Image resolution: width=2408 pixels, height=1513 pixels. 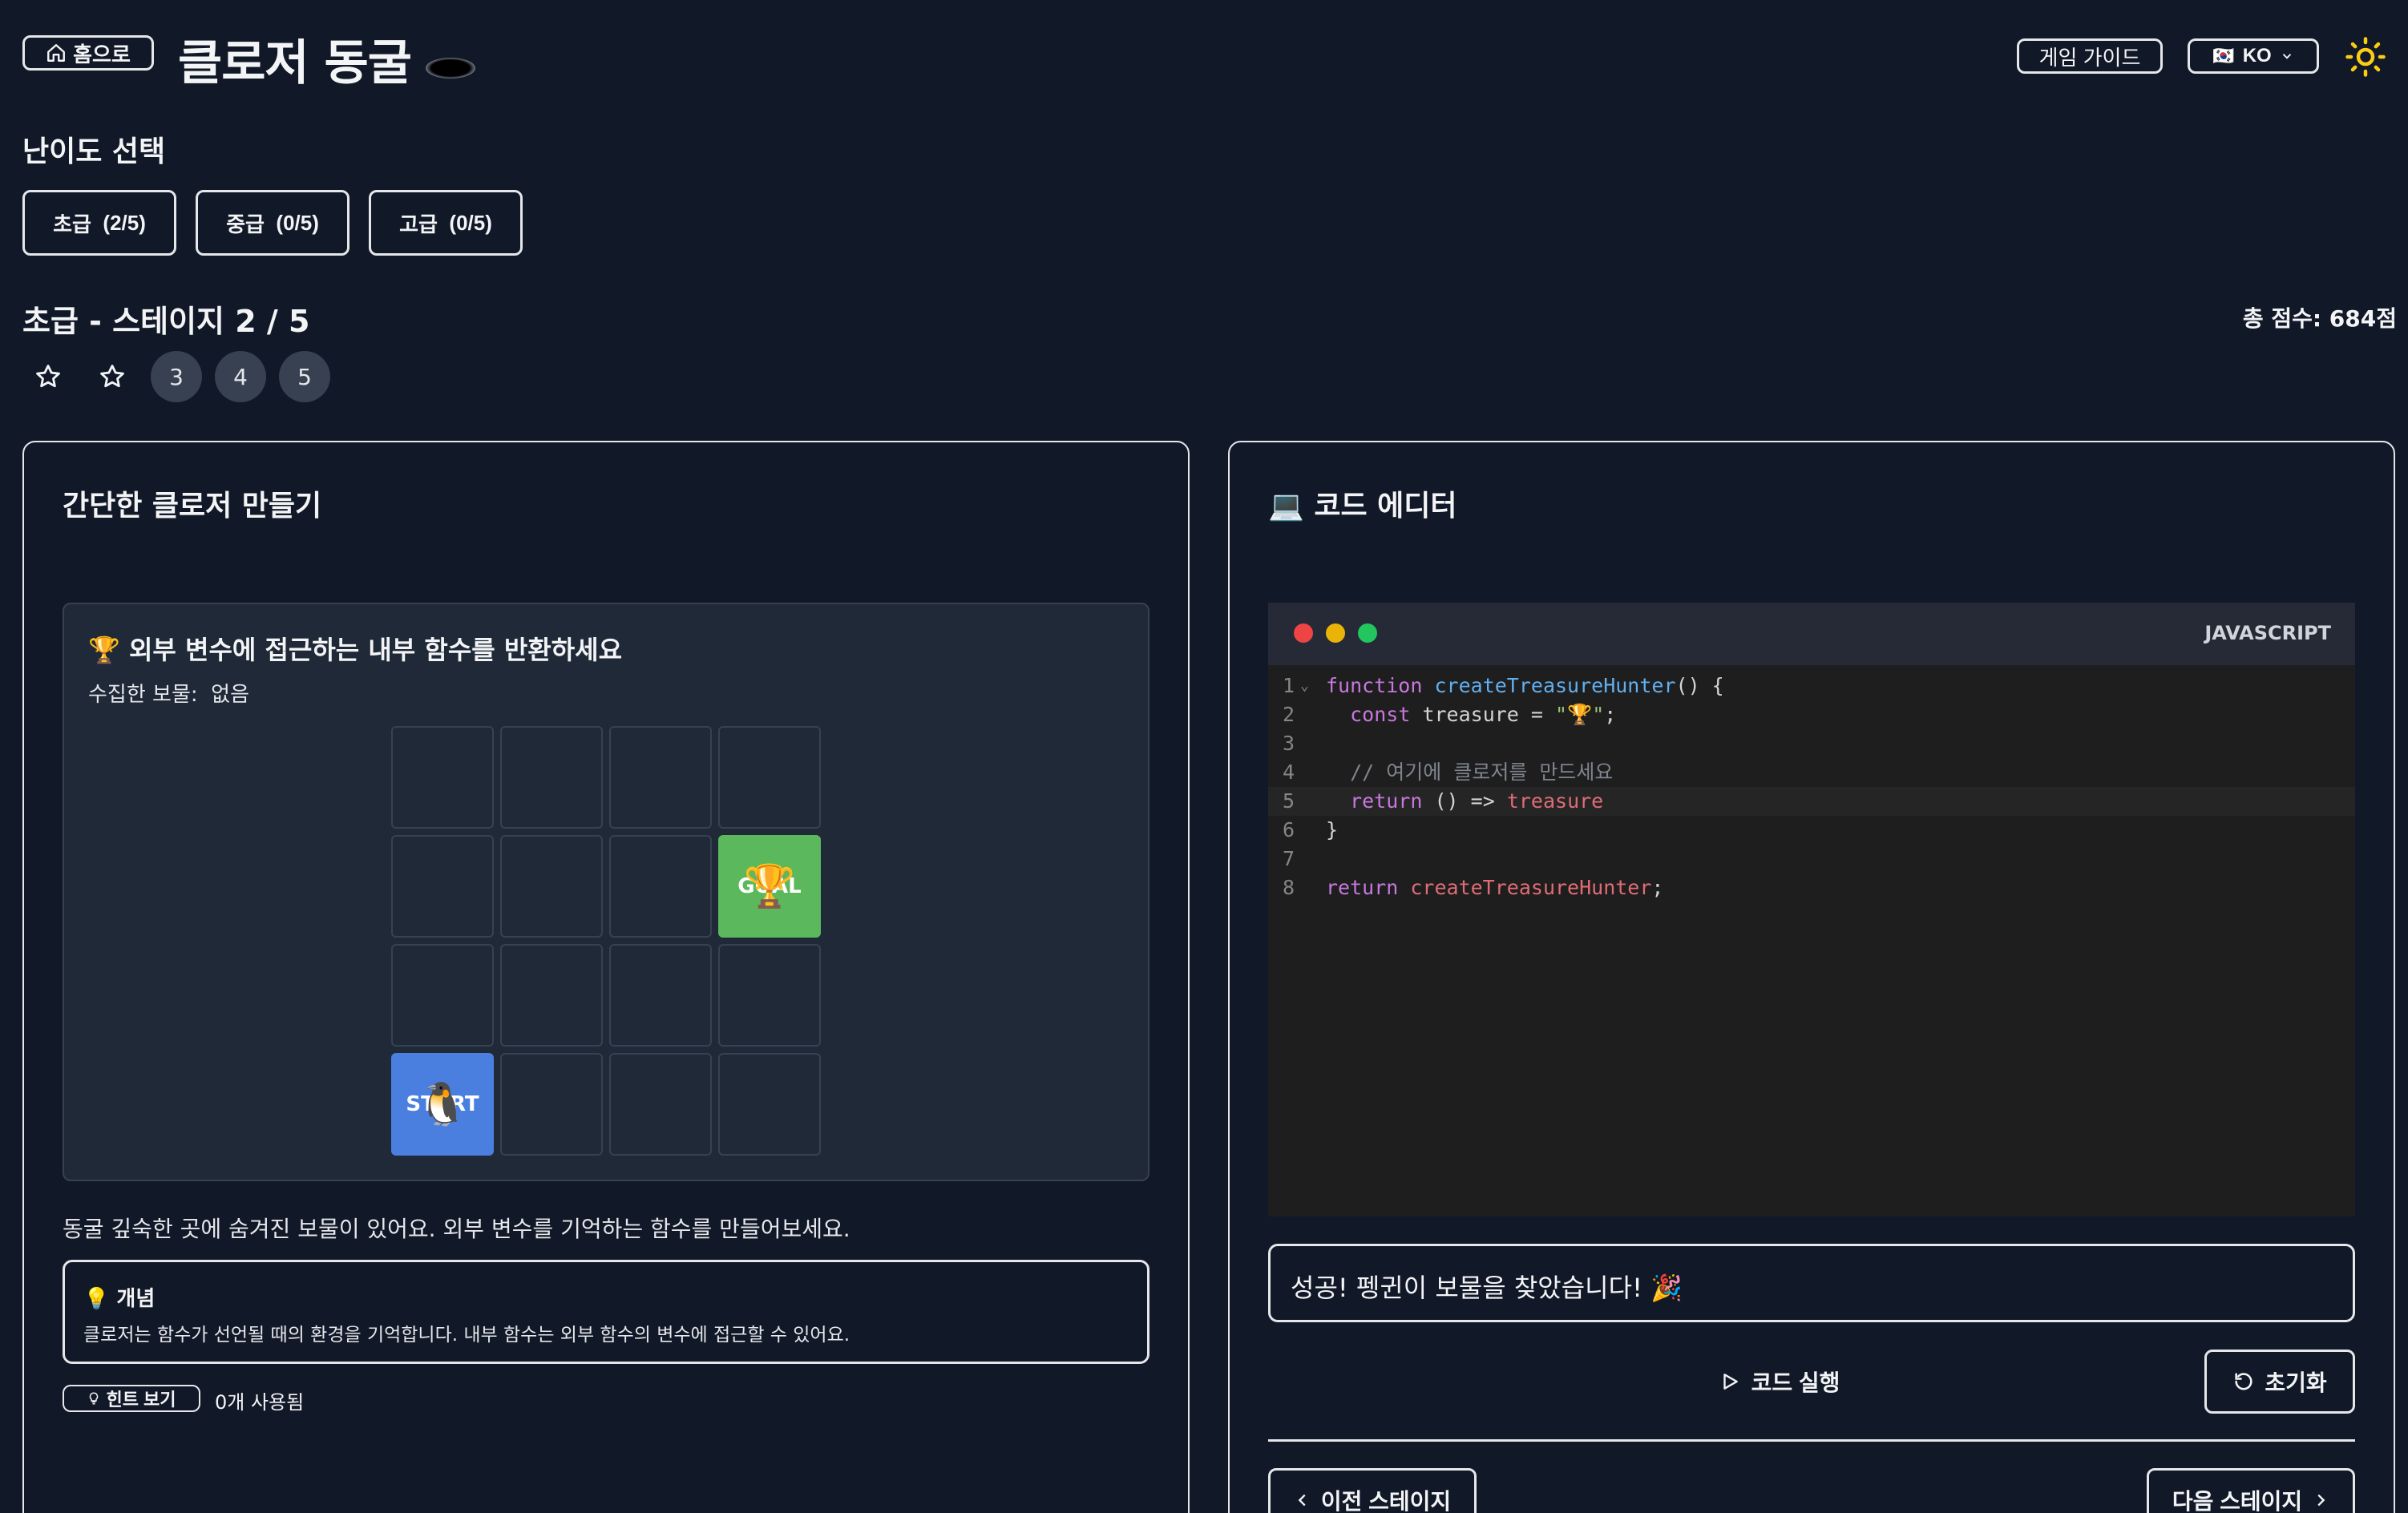 What do you see at coordinates (72, 224) in the screenshot?
I see `difficulty-label: 초급` at bounding box center [72, 224].